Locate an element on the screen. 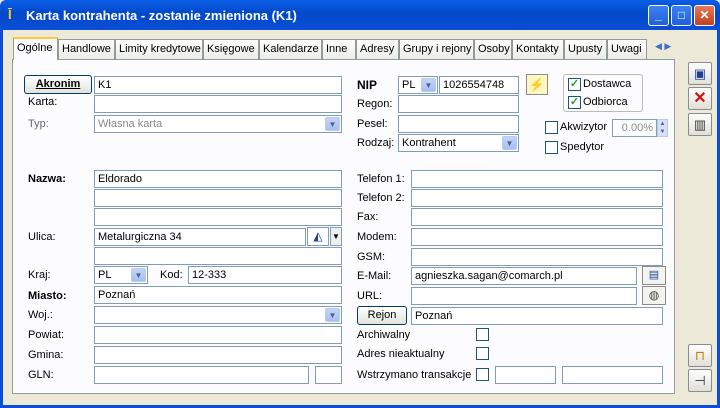 The width and height of the screenshot is (720, 408). tab-osoby: Osoby is located at coordinates (493, 49).